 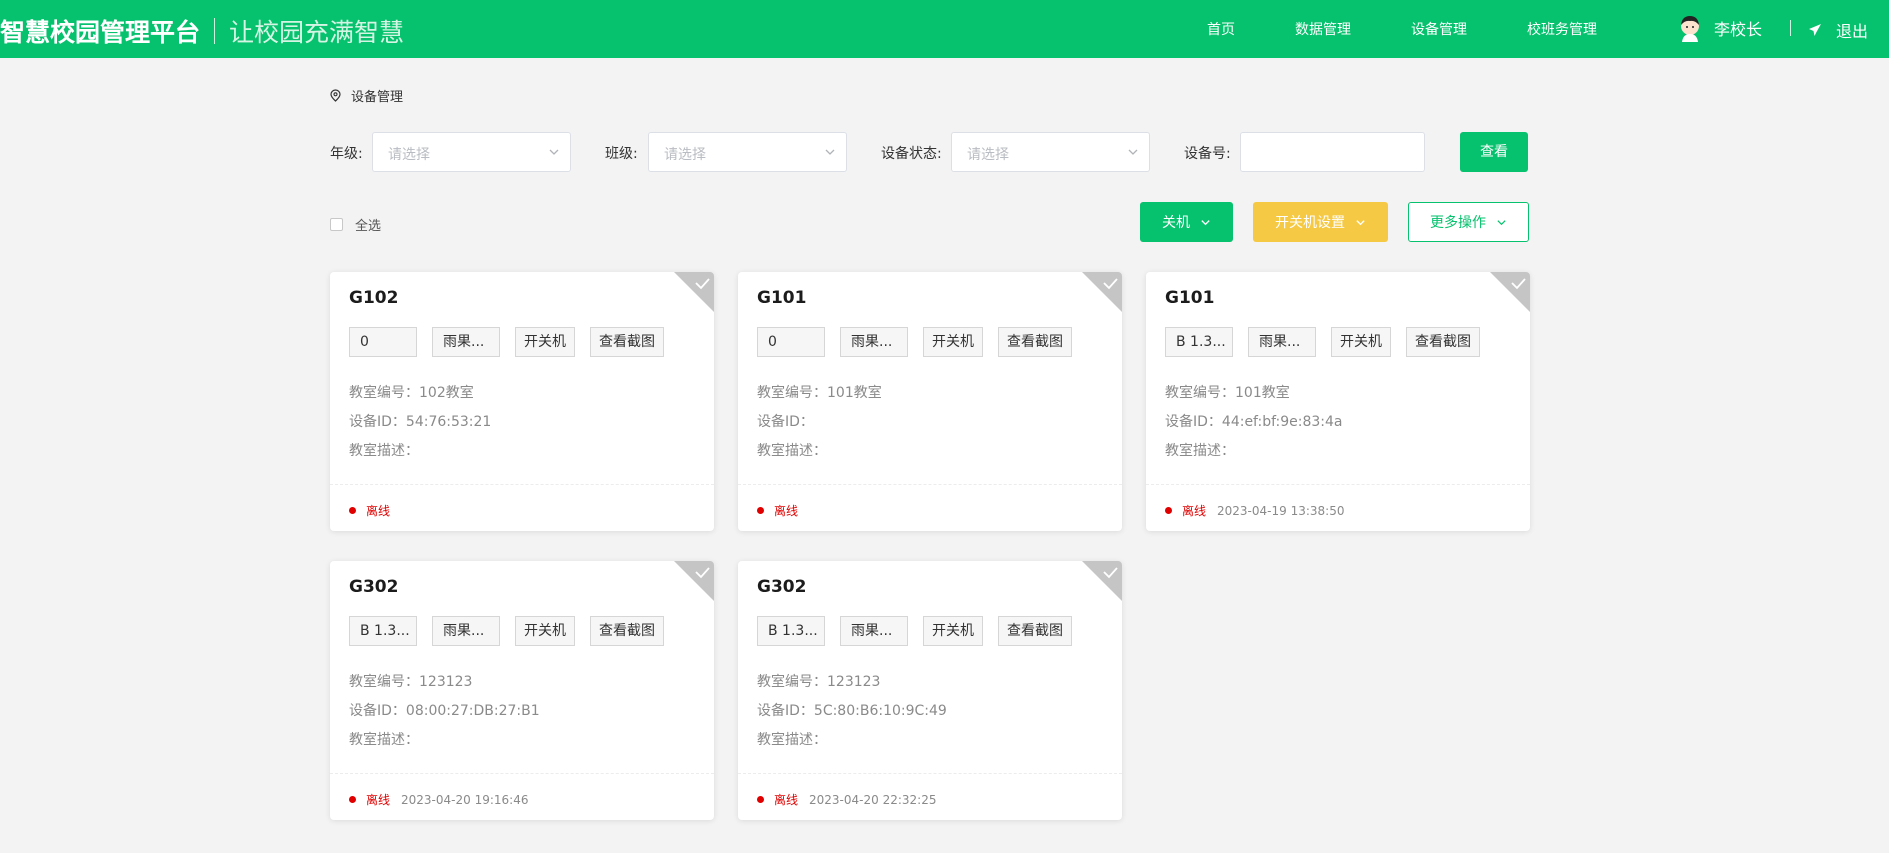 I want to click on device-id: 设备ID：08:00:27:DB:27:B1, so click(x=444, y=711).